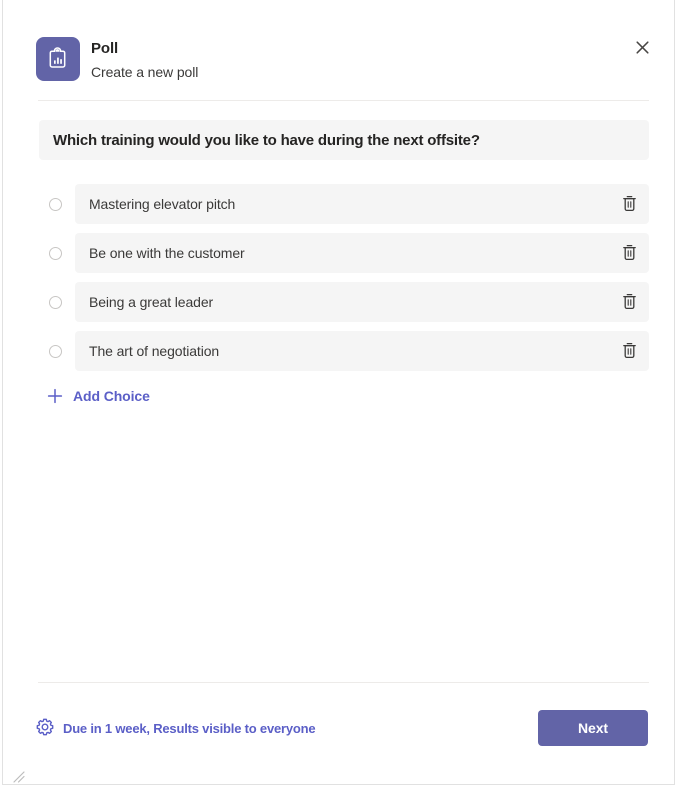  I want to click on dialog-header: Poll Create a new poll, so click(338, 50).